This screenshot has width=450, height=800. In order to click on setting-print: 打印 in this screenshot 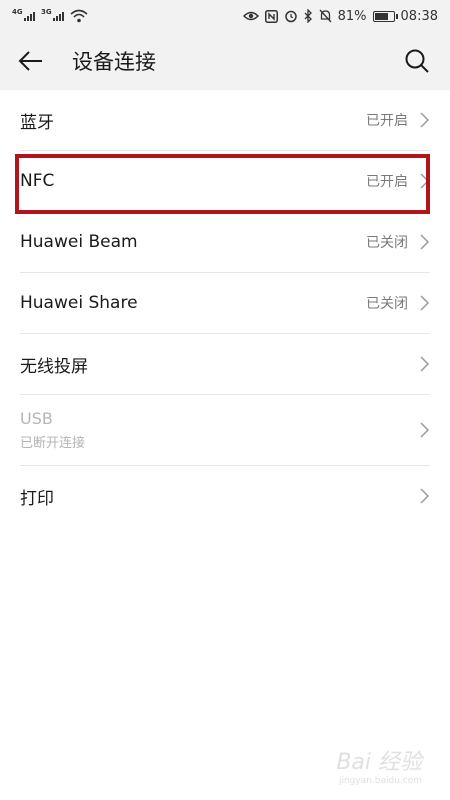, I will do `click(225, 496)`.